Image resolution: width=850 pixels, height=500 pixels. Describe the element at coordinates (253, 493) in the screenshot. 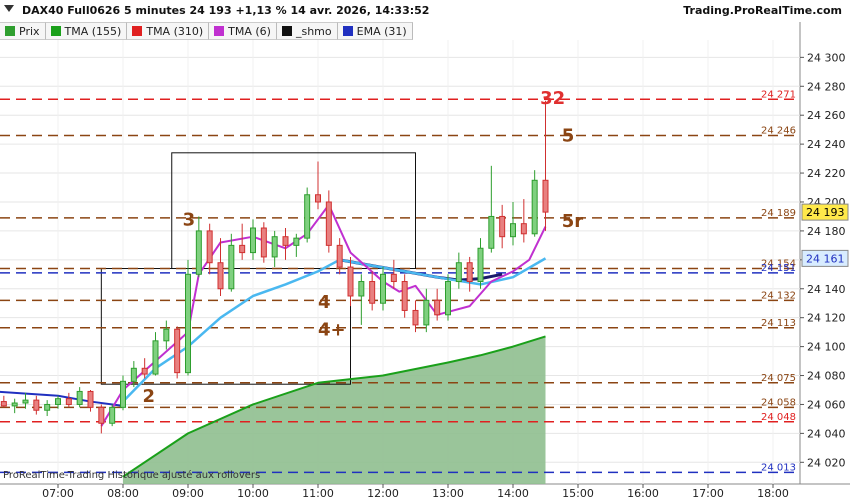

I see `x-tick-label: 10:00` at that location.